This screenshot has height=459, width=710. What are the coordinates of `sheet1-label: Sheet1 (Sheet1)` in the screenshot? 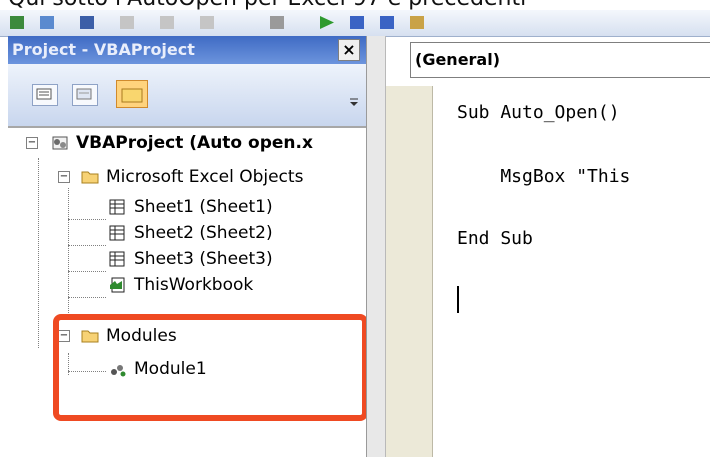 It's located at (203, 207).